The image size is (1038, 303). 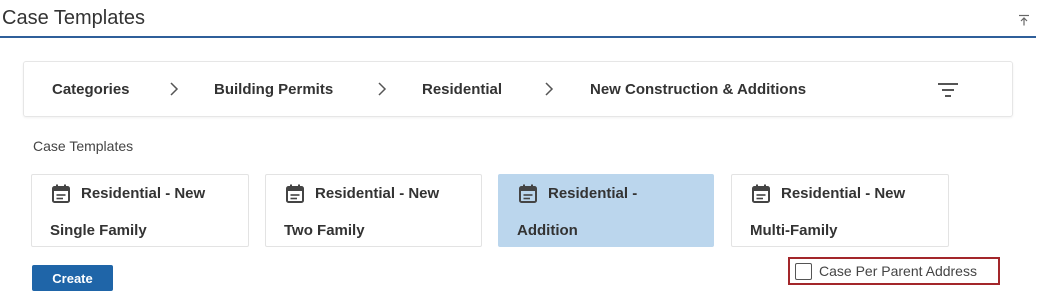 What do you see at coordinates (803, 271) in the screenshot?
I see `case-per-parent-checkbox` at bounding box center [803, 271].